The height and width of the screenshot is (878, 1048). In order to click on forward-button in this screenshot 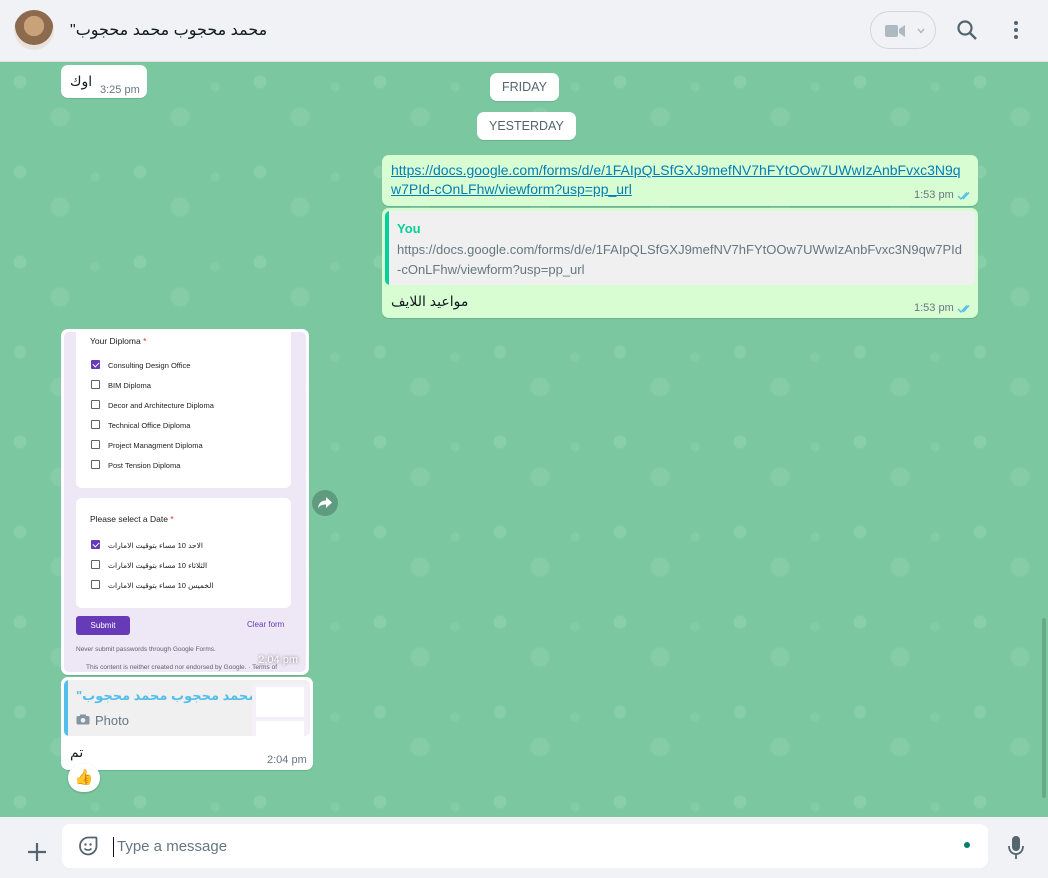, I will do `click(325, 503)`.